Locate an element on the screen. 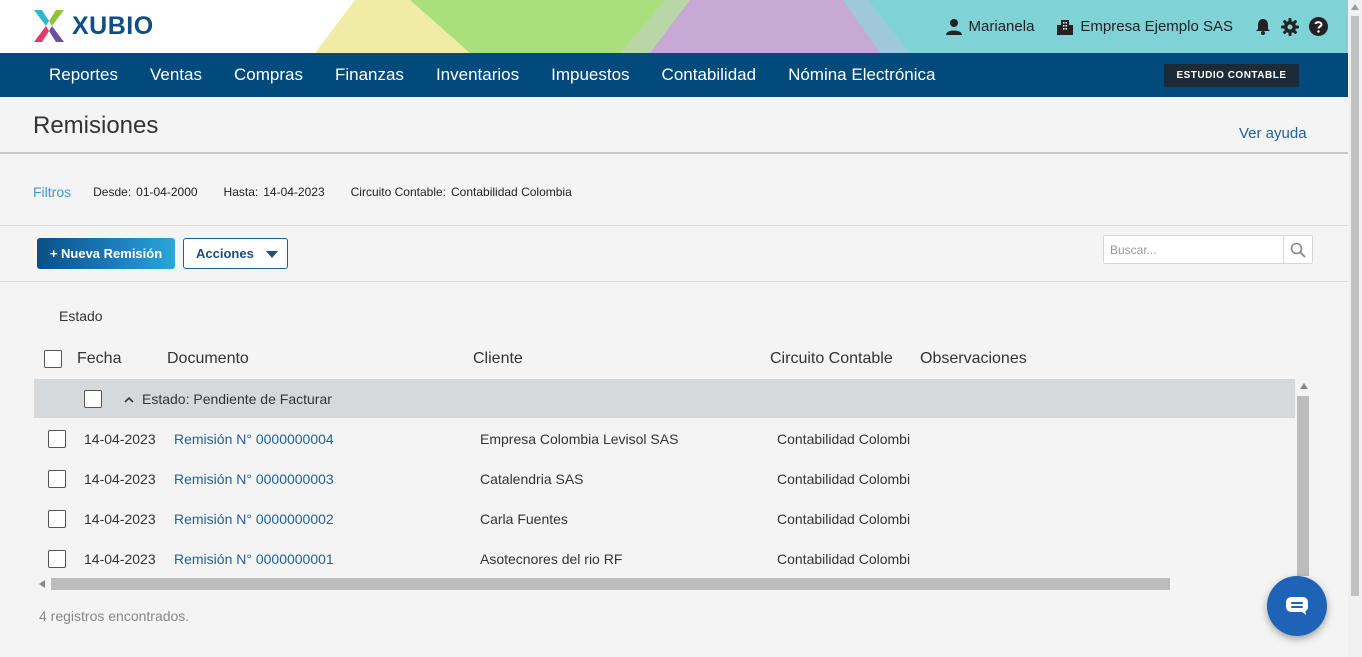  column-header-documento: Documento is located at coordinates (208, 359).